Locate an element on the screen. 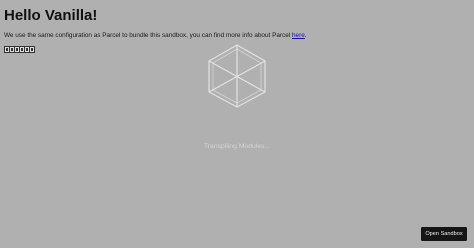 The image size is (474, 248). cube-icon is located at coordinates (237, 76).